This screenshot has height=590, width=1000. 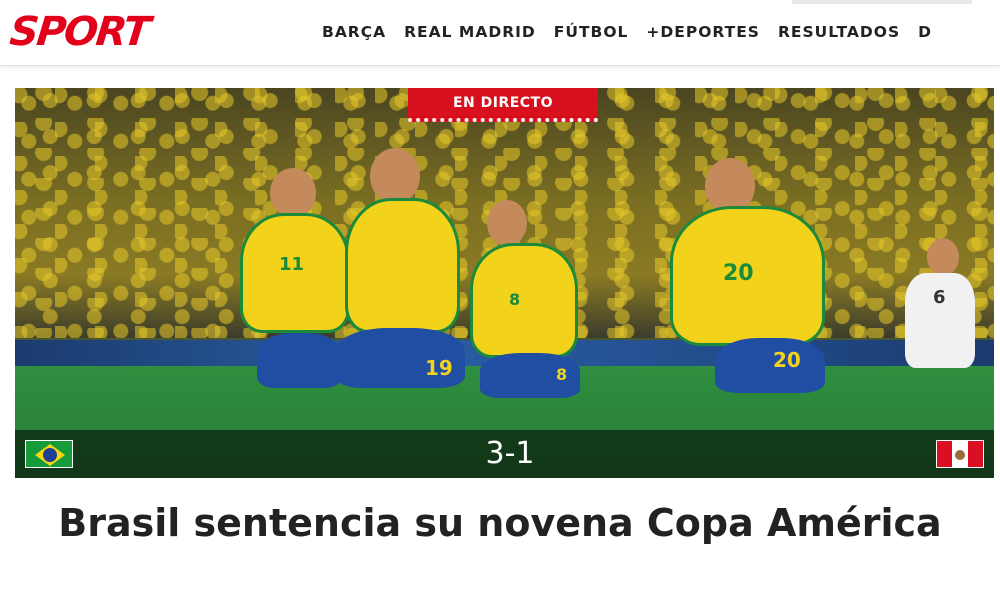 I want to click on score-bar: 3-1, so click(x=504, y=454).